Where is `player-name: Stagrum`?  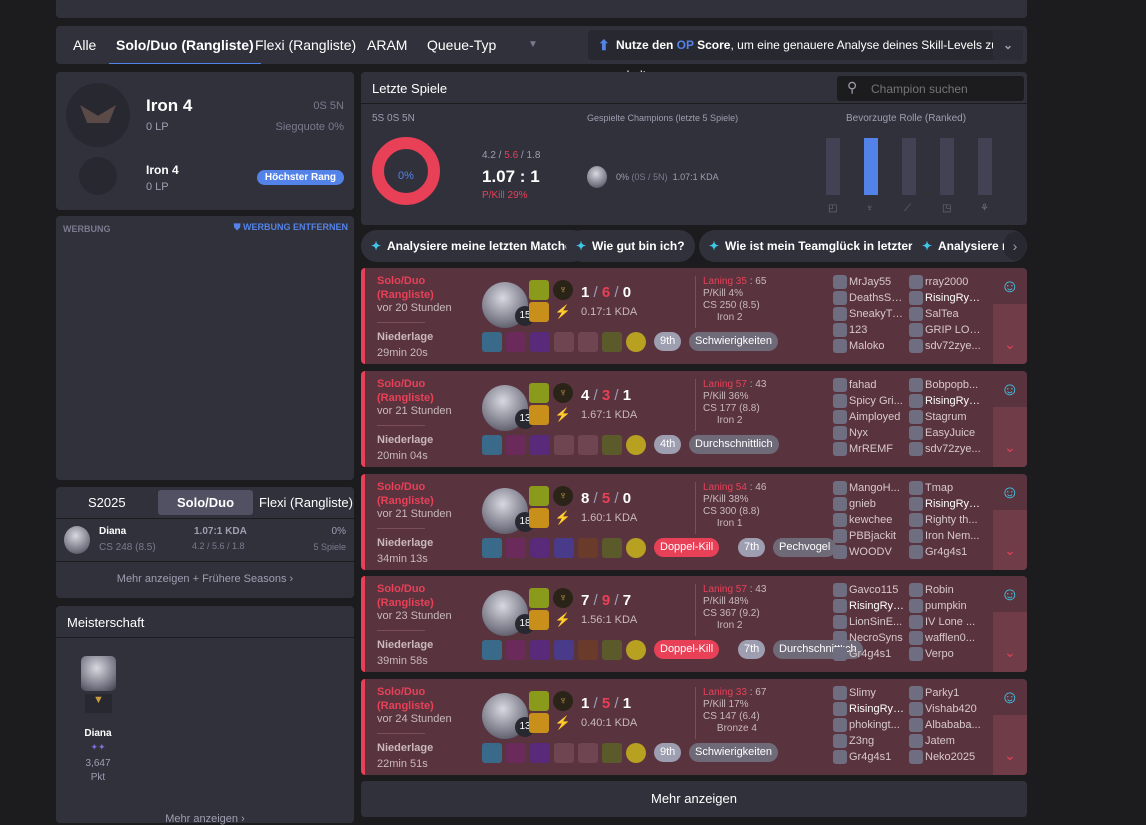
player-name: Stagrum is located at coordinates (945, 417).